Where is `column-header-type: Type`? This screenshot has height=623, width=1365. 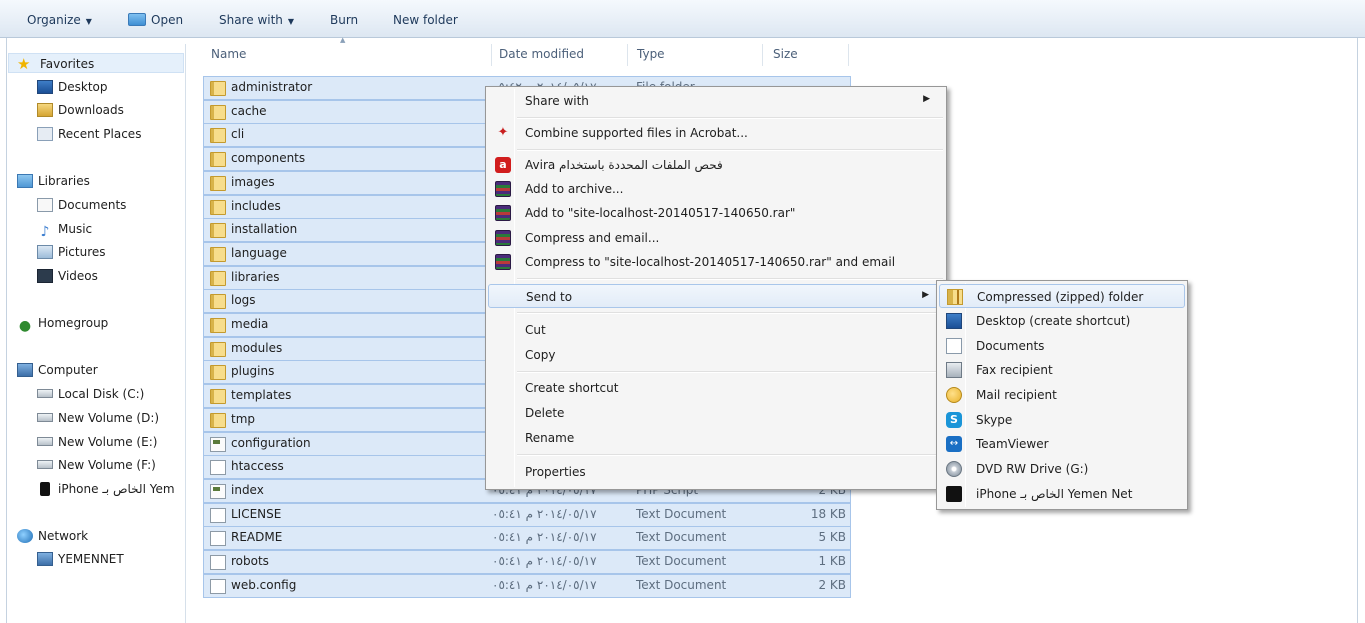
column-header-type: Type is located at coordinates (651, 54).